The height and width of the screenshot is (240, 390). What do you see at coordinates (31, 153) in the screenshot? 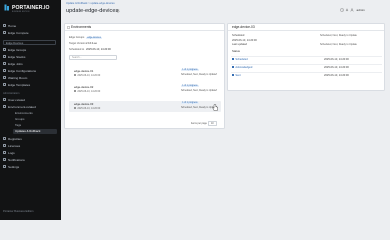
I see `sidebar-item-logs: Logs` at bounding box center [31, 153].